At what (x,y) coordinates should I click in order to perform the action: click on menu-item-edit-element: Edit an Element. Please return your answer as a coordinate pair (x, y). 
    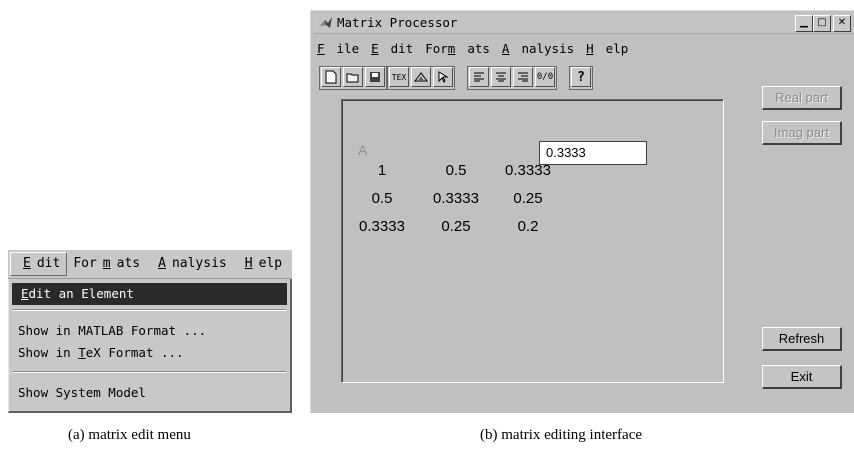
    Looking at the image, I should click on (149, 294).